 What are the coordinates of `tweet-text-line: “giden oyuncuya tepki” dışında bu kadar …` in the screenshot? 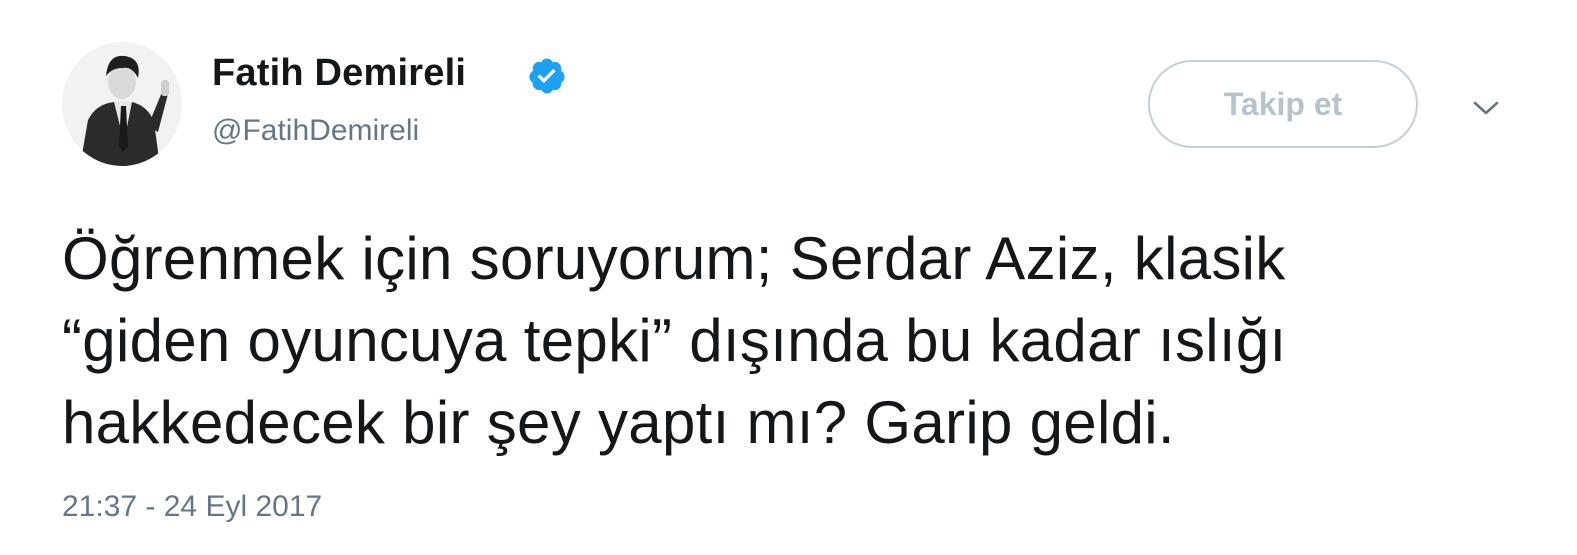 It's located at (674, 340).